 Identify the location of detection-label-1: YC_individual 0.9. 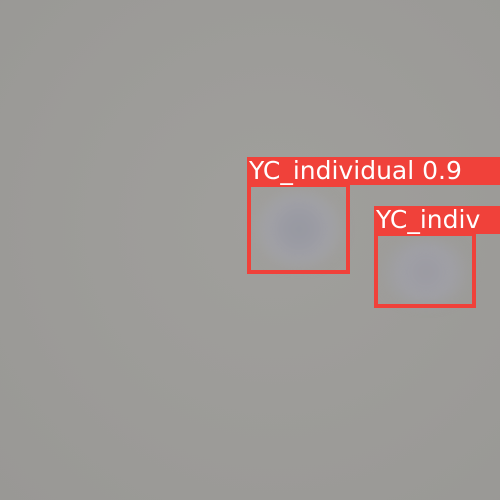
(373, 171).